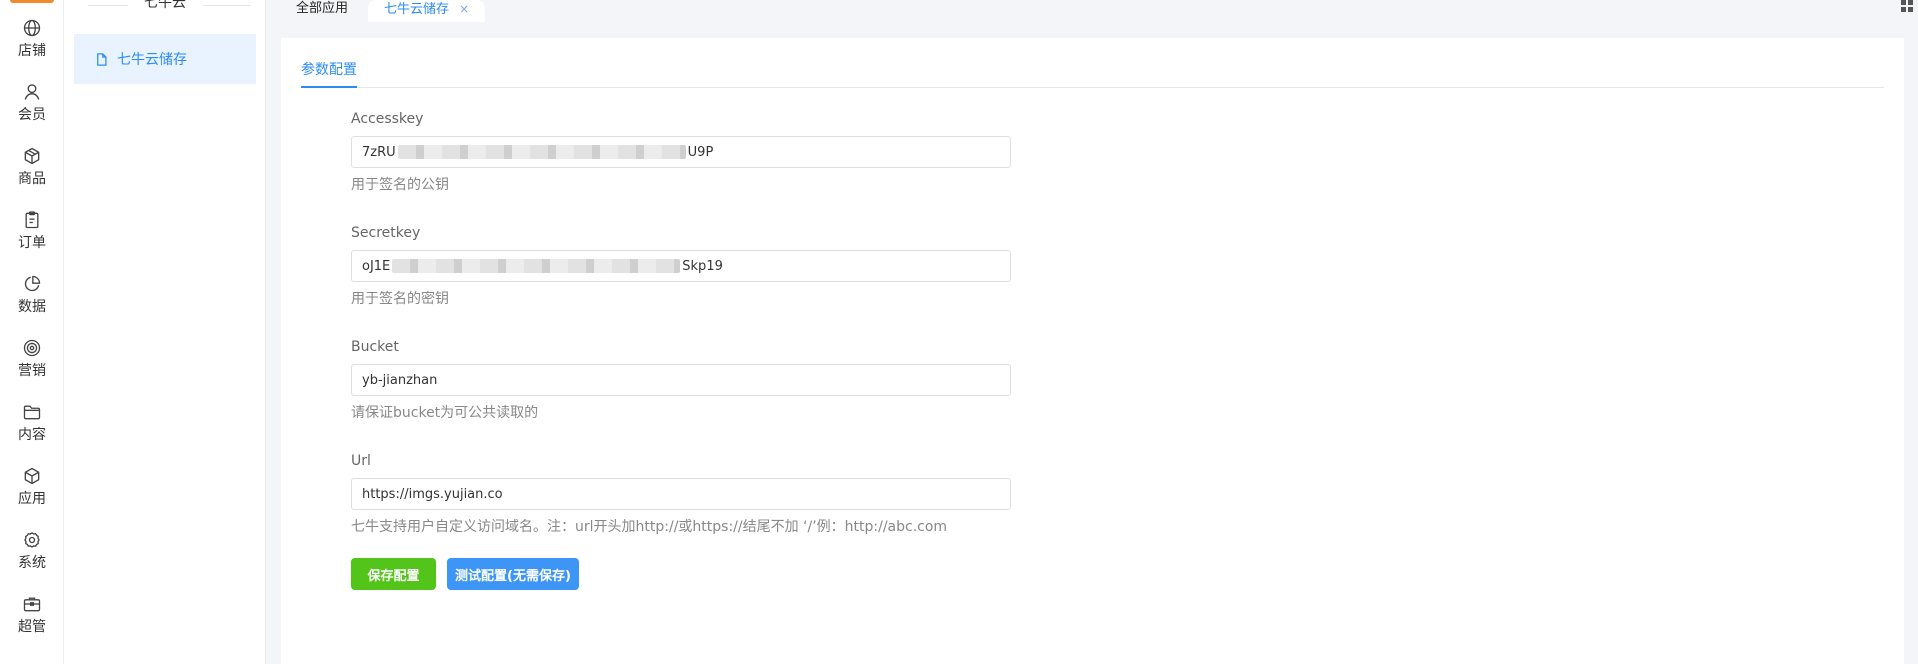 Image resolution: width=1918 pixels, height=664 pixels. I want to click on clipboard-icon, so click(32, 220).